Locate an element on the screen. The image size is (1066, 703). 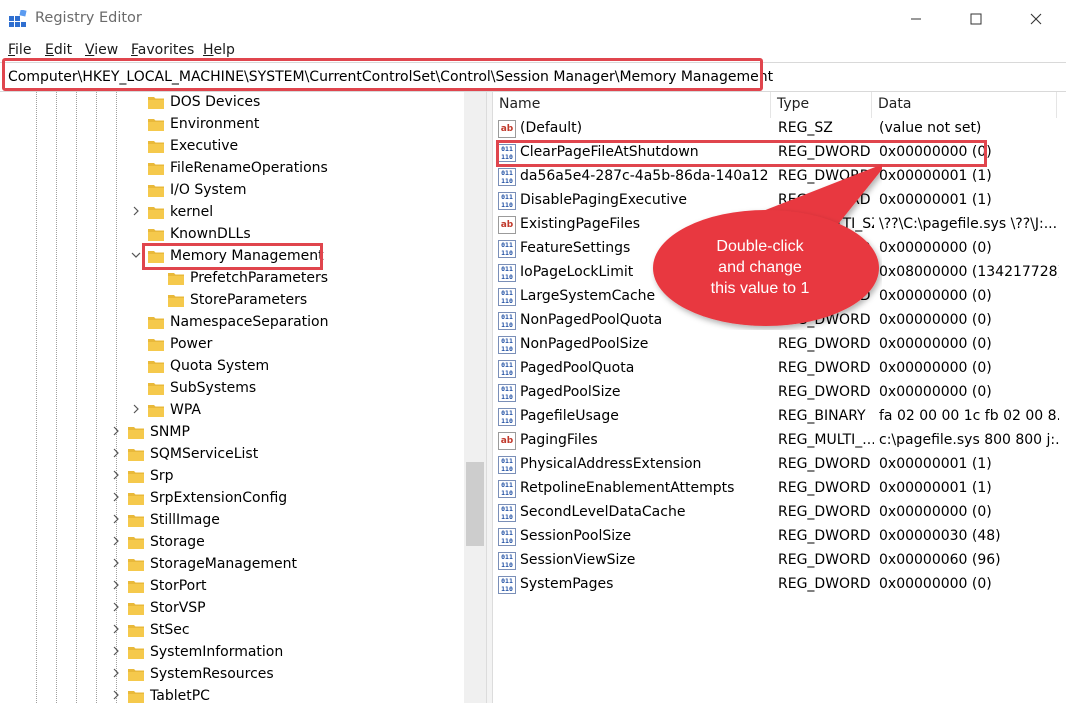
tree-item: StillImage is located at coordinates (166, 520).